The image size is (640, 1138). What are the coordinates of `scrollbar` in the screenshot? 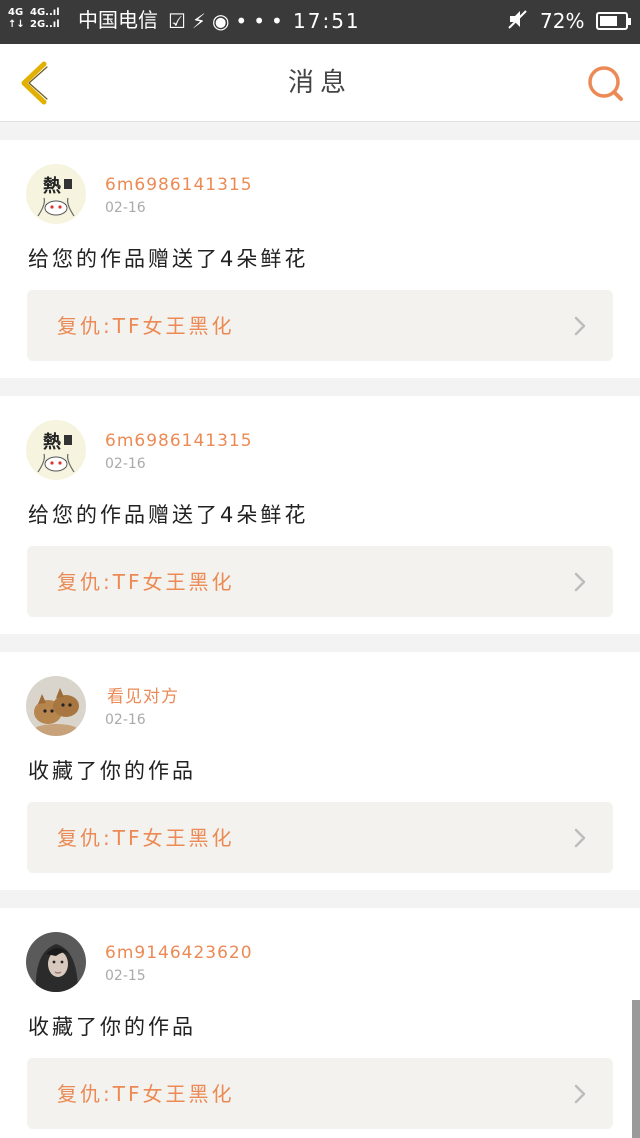 It's located at (636, 1069).